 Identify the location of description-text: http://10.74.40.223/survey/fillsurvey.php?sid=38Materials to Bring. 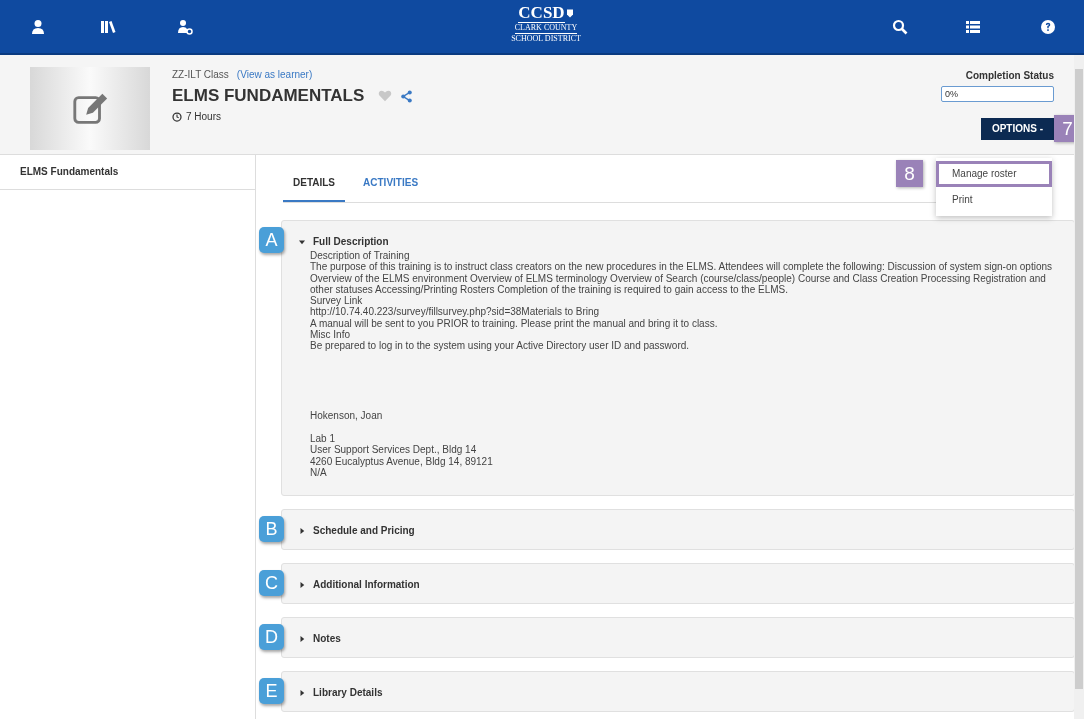
(455, 312).